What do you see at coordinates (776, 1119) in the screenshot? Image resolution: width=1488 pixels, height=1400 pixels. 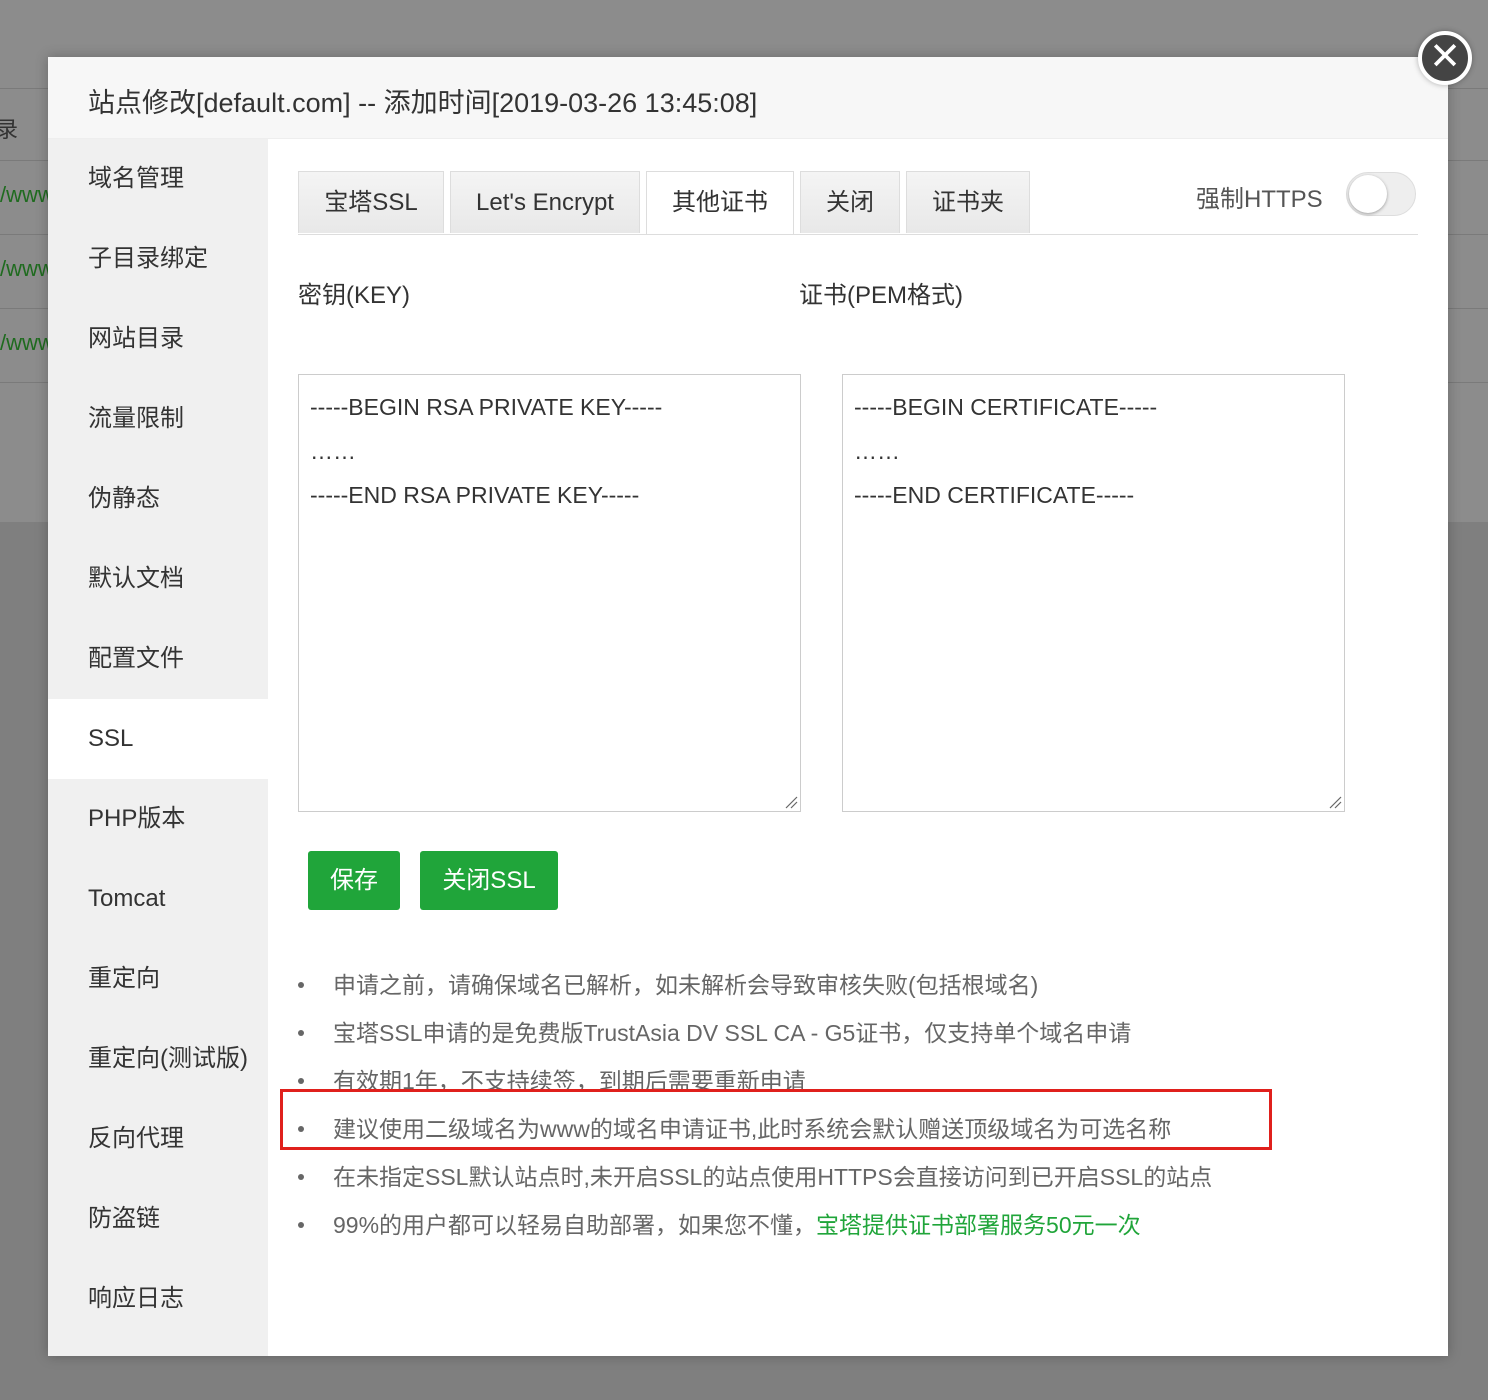 I see `highlight-annotation` at bounding box center [776, 1119].